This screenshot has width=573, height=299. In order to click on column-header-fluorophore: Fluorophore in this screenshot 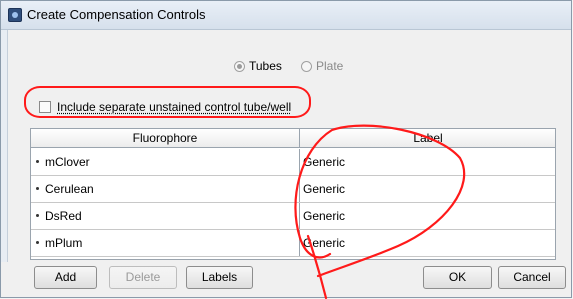, I will do `click(165, 138)`.